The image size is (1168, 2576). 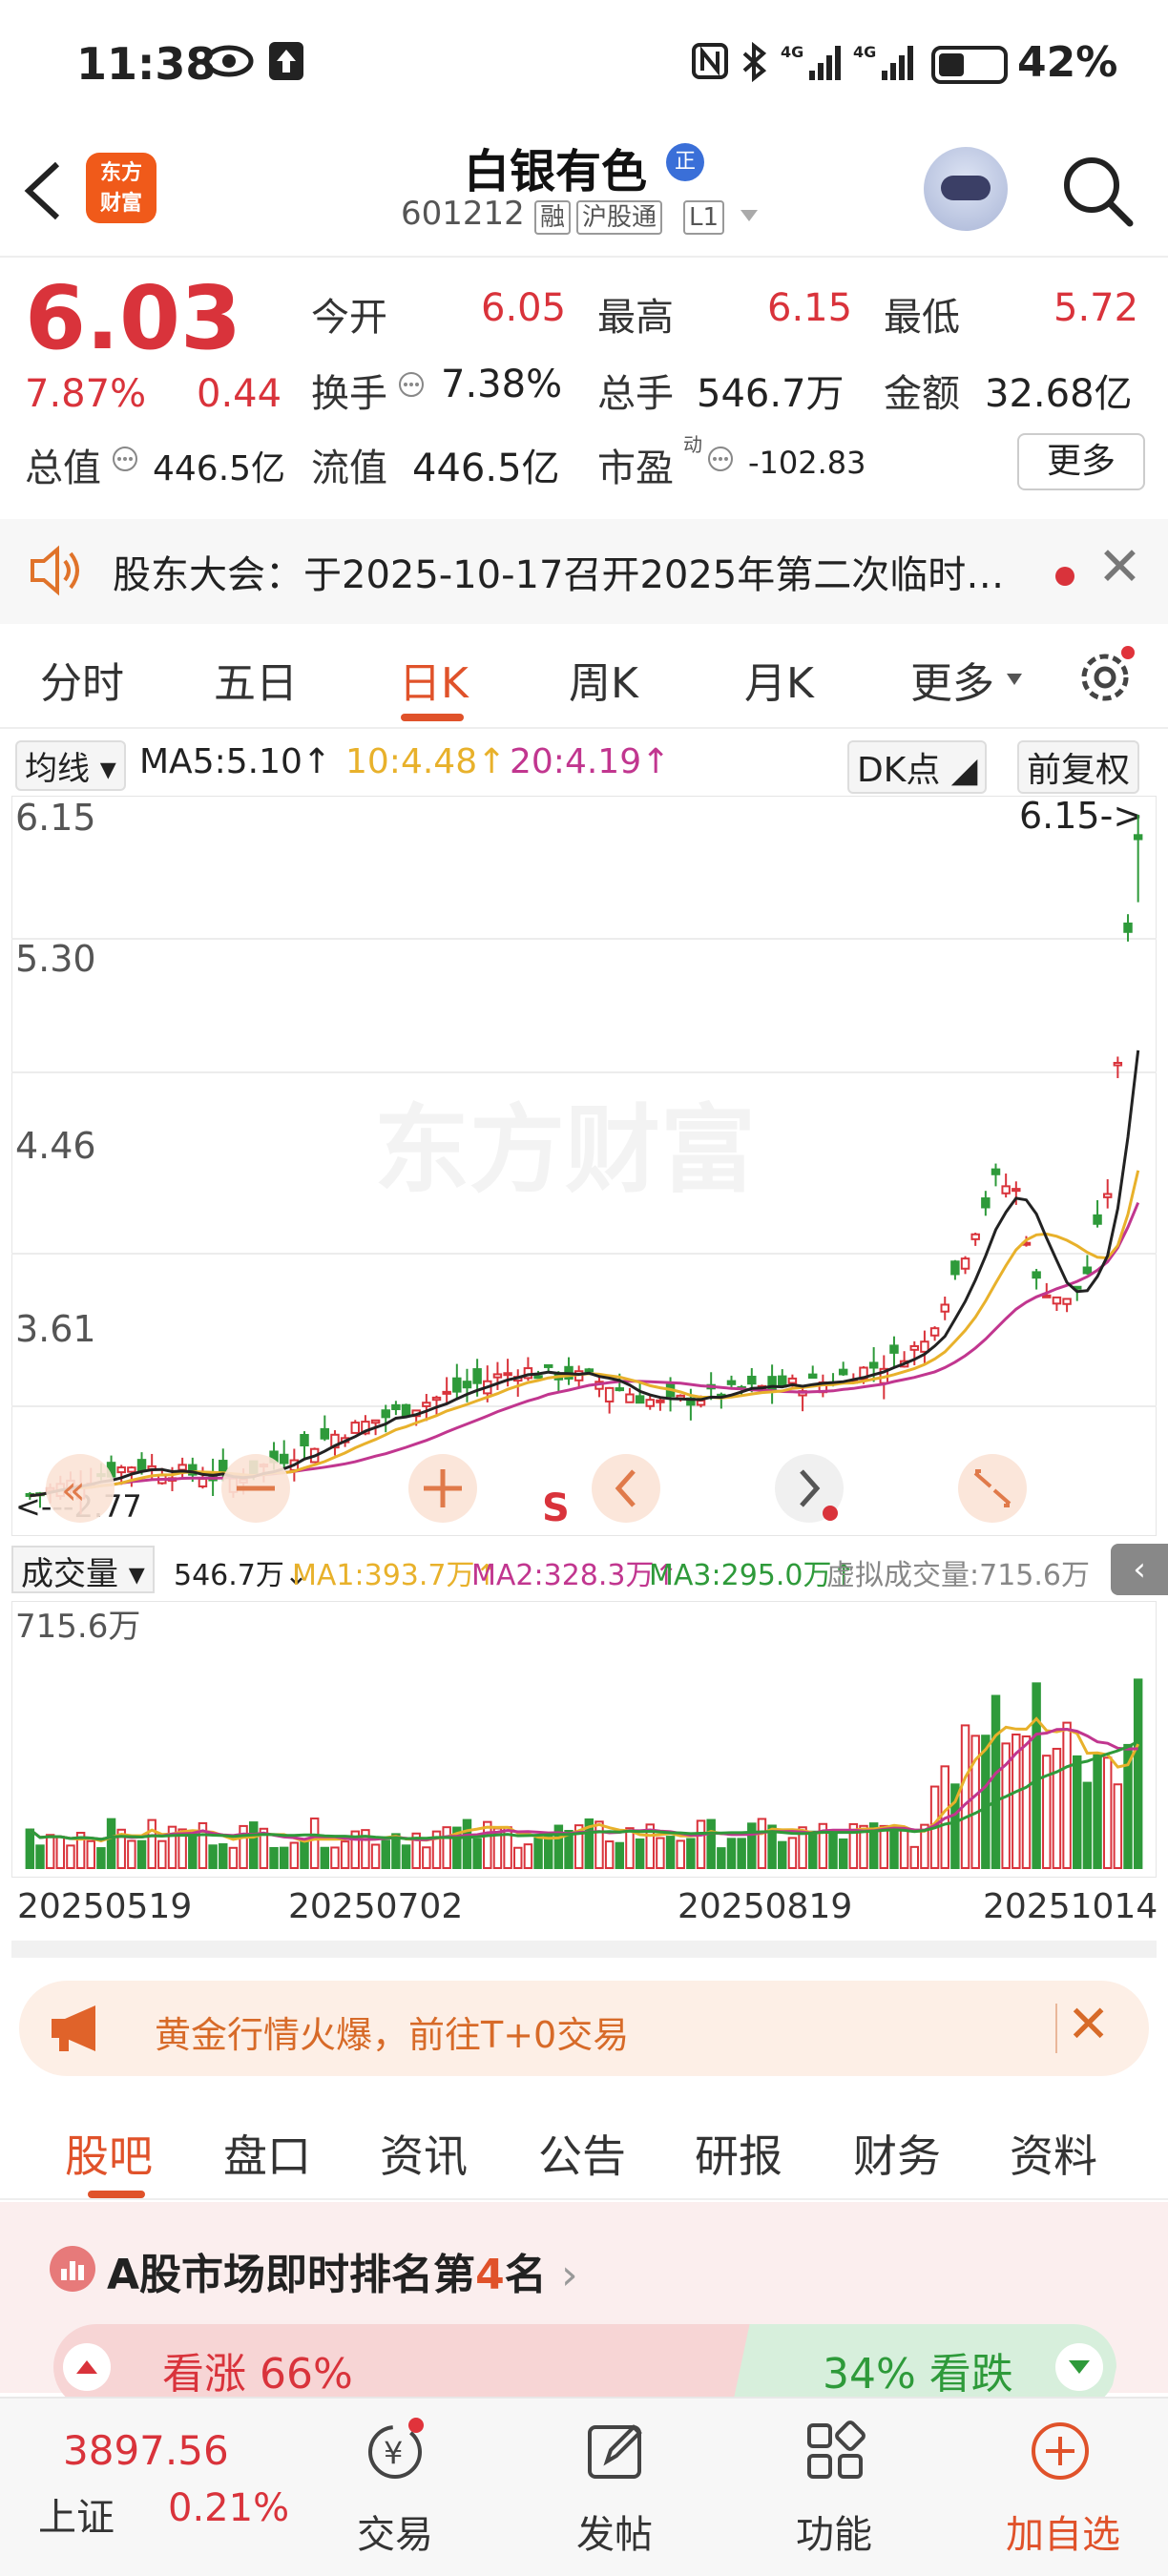 I want to click on info-tabs: 股吧 盘口 资讯 公告 研报 财务 资料, so click(x=584, y=2147).